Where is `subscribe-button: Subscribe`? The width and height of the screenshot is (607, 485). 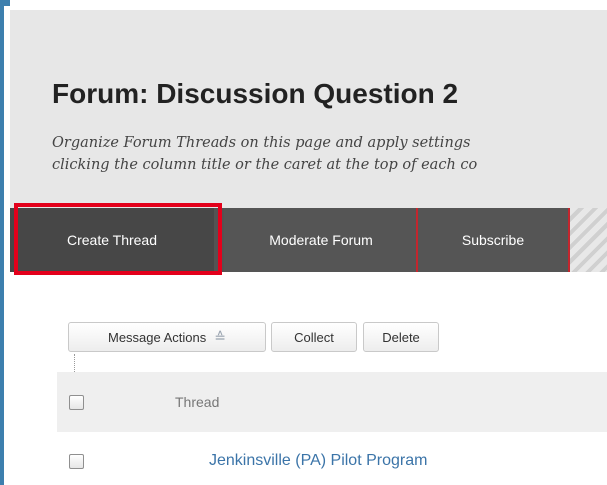
subscribe-button: Subscribe is located at coordinates (493, 240).